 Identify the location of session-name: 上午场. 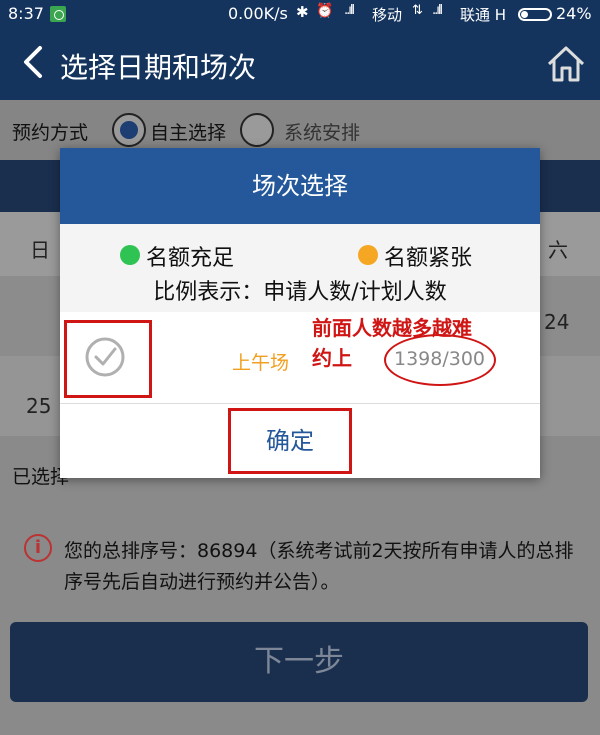
(261, 363).